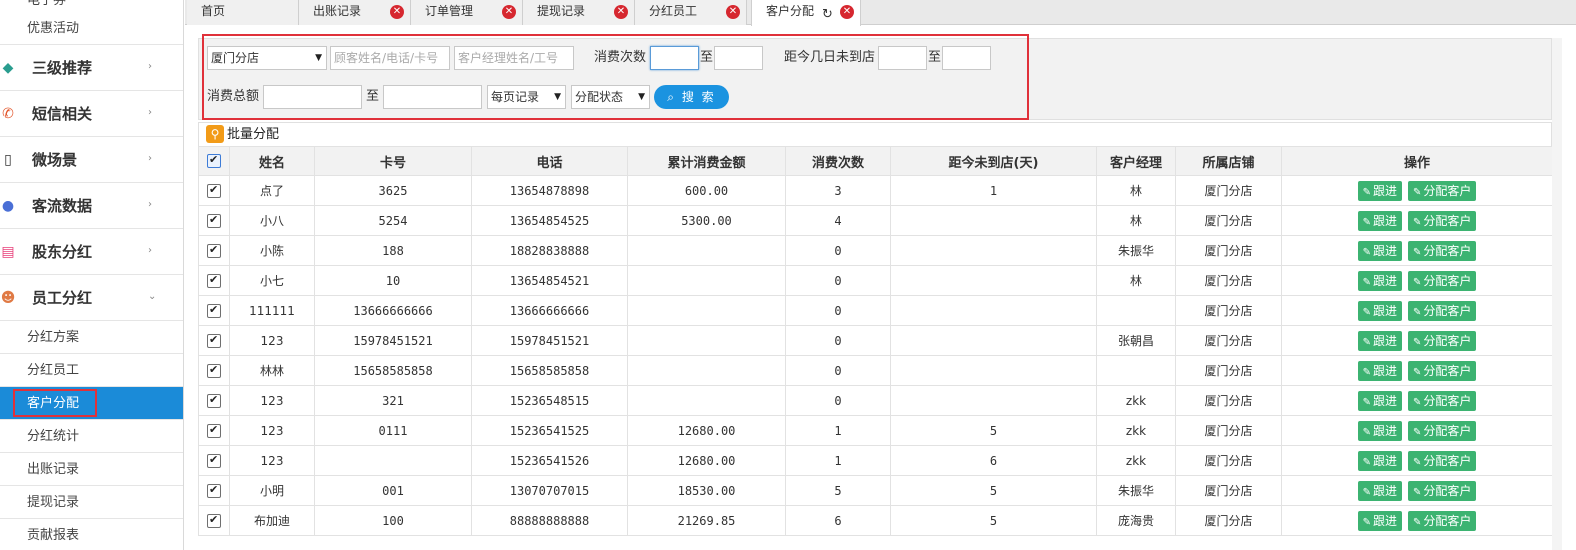 The height and width of the screenshot is (550, 1576). I want to click on vertical-scrollbar, so click(1557, 294).